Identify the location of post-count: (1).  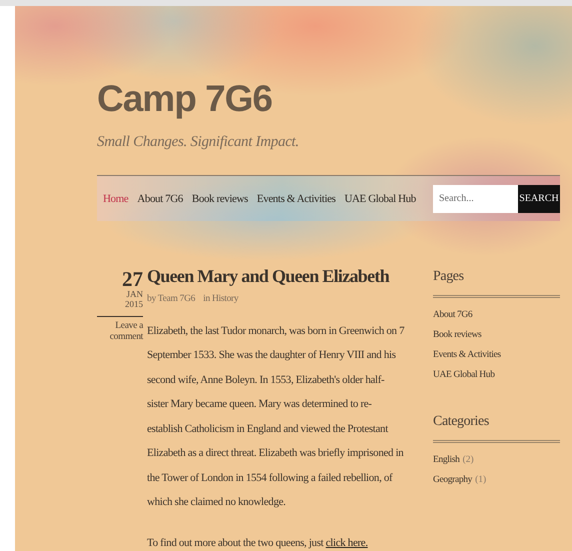
(480, 480).